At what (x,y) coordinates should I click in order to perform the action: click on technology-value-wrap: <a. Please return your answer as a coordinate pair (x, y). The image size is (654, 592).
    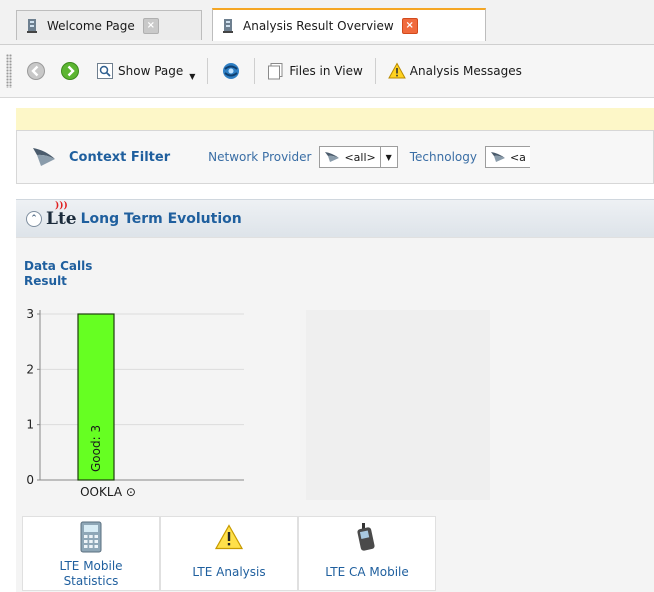
    Looking at the image, I should click on (508, 157).